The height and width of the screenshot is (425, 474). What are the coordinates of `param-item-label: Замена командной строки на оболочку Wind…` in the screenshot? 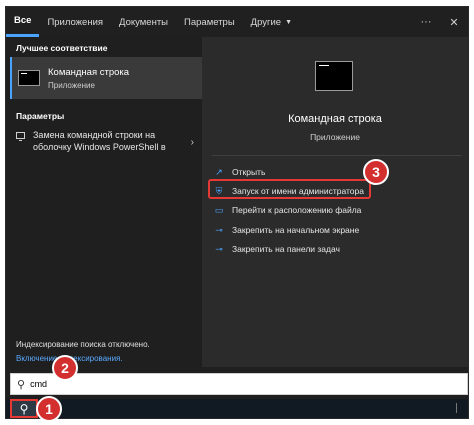 It's located at (99, 141).